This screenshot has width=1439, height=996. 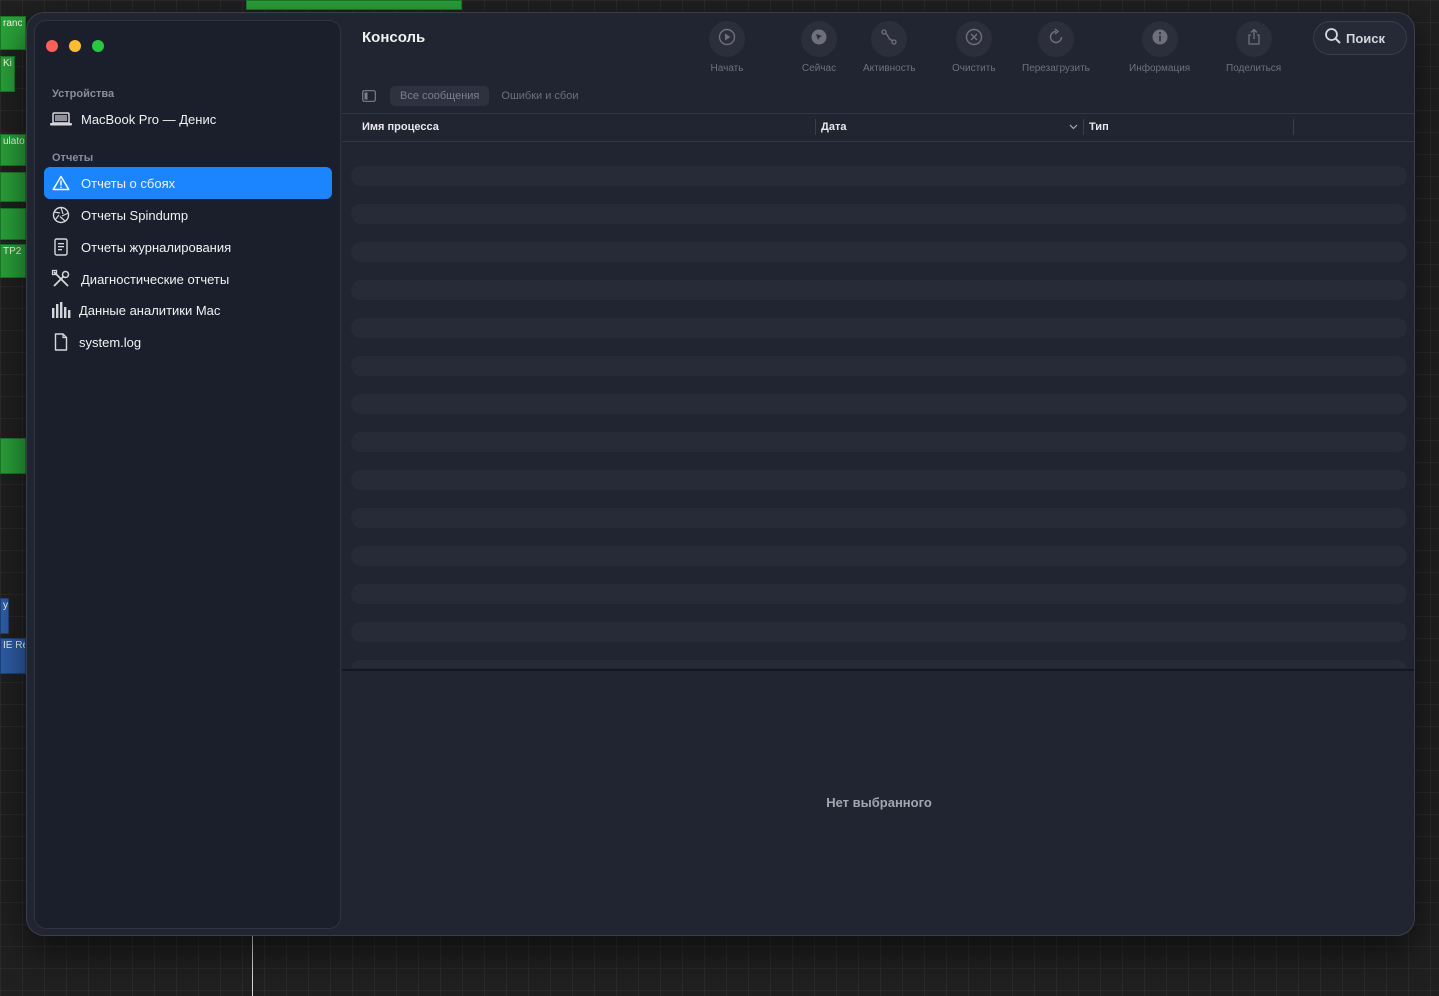 What do you see at coordinates (61, 310) in the screenshot?
I see `bar-chart-icon` at bounding box center [61, 310].